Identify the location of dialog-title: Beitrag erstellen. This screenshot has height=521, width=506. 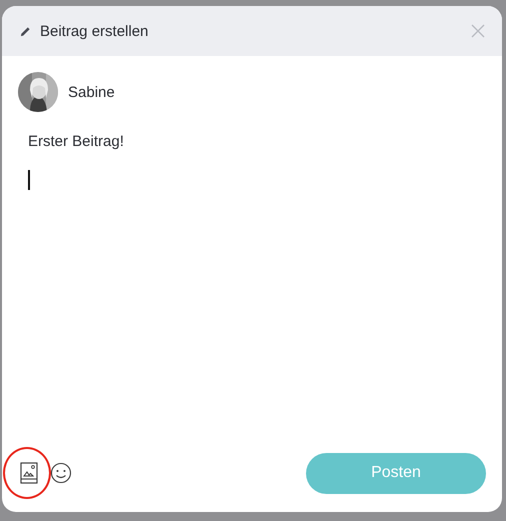
(94, 31).